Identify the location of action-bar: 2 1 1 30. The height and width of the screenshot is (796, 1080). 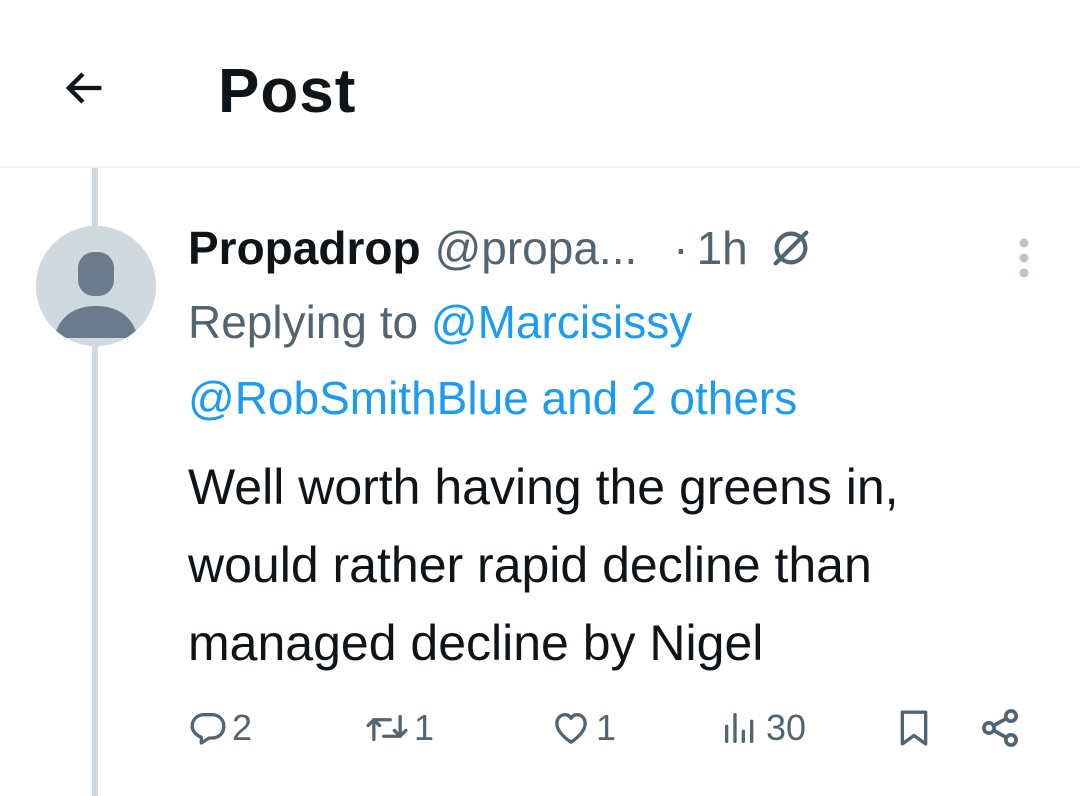
(613, 728).